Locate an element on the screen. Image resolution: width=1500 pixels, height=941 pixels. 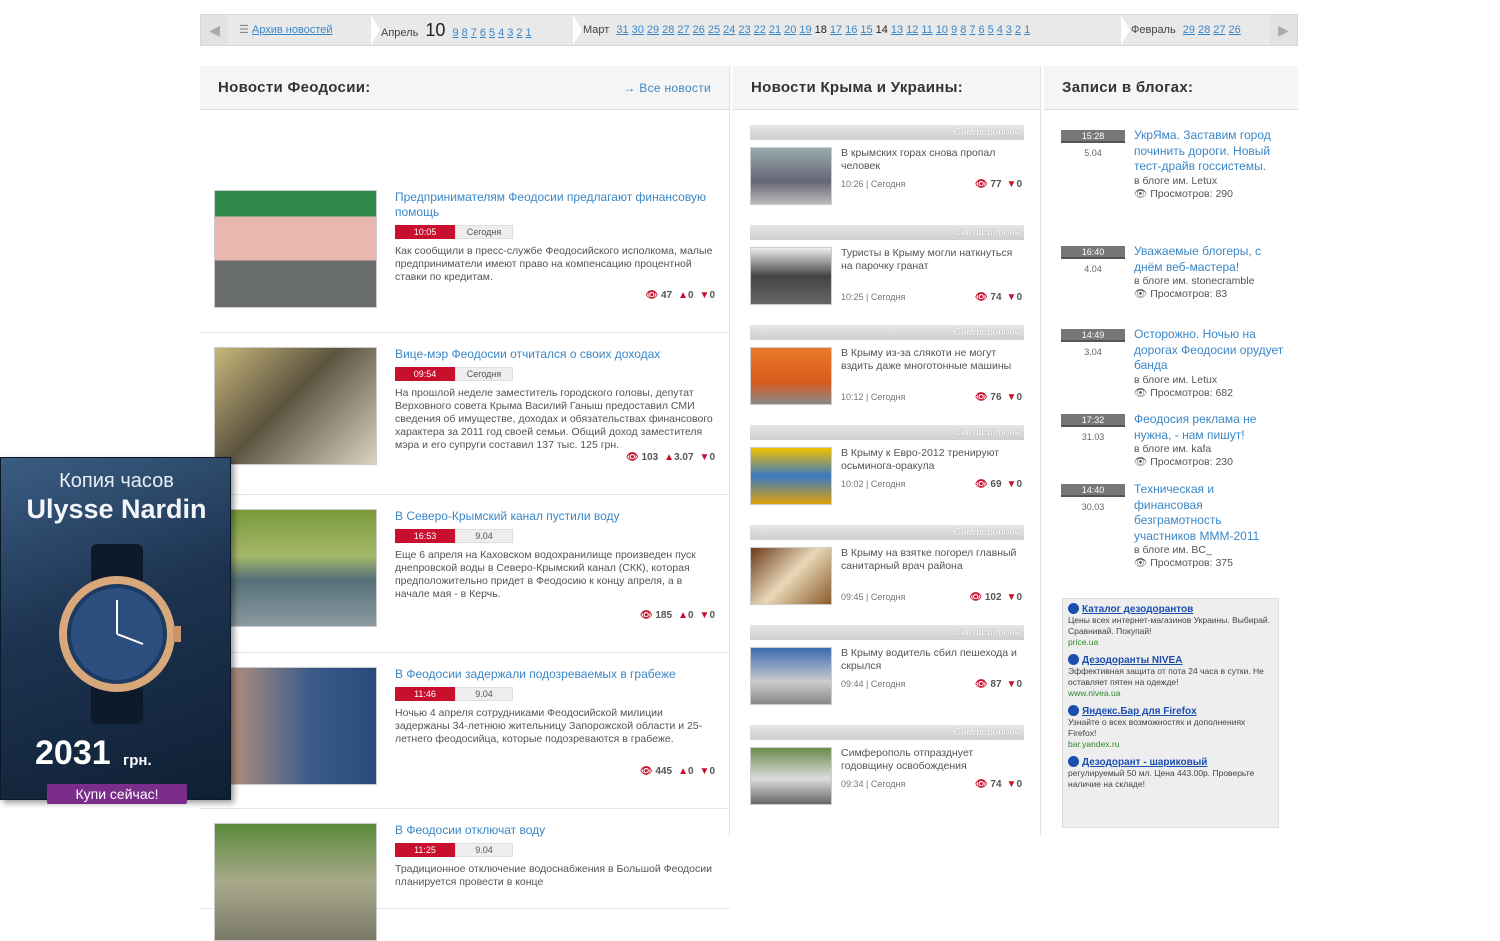
archive-day-link: 30 is located at coordinates (638, 30).